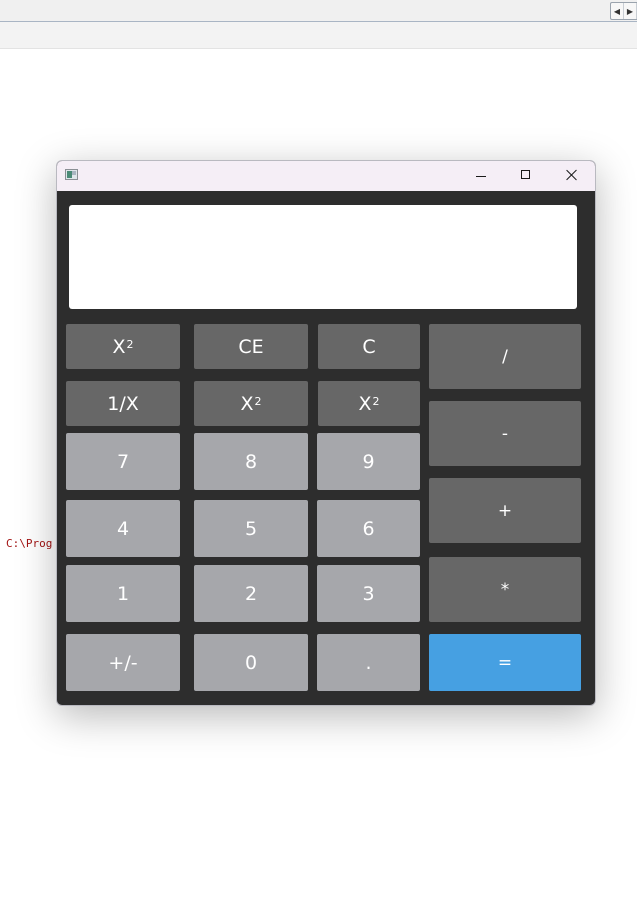  I want to click on calculator-display, so click(323, 257).